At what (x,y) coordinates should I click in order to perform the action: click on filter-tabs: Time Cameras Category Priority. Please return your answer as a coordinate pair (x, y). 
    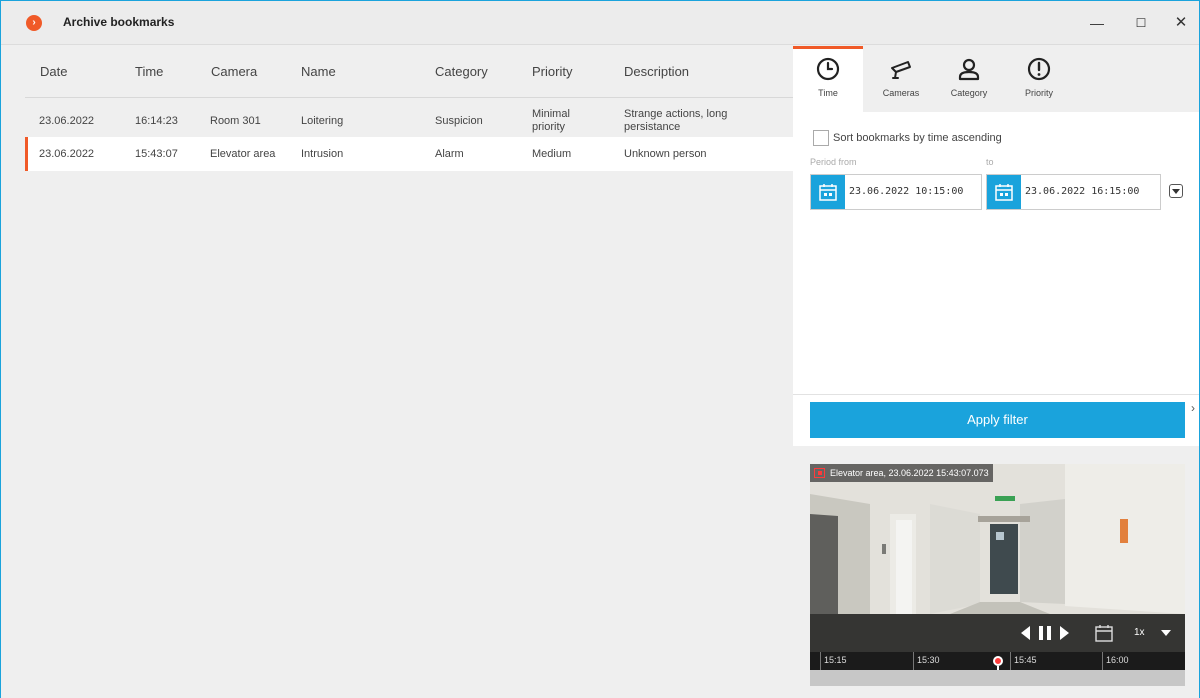
    Looking at the image, I should click on (996, 79).